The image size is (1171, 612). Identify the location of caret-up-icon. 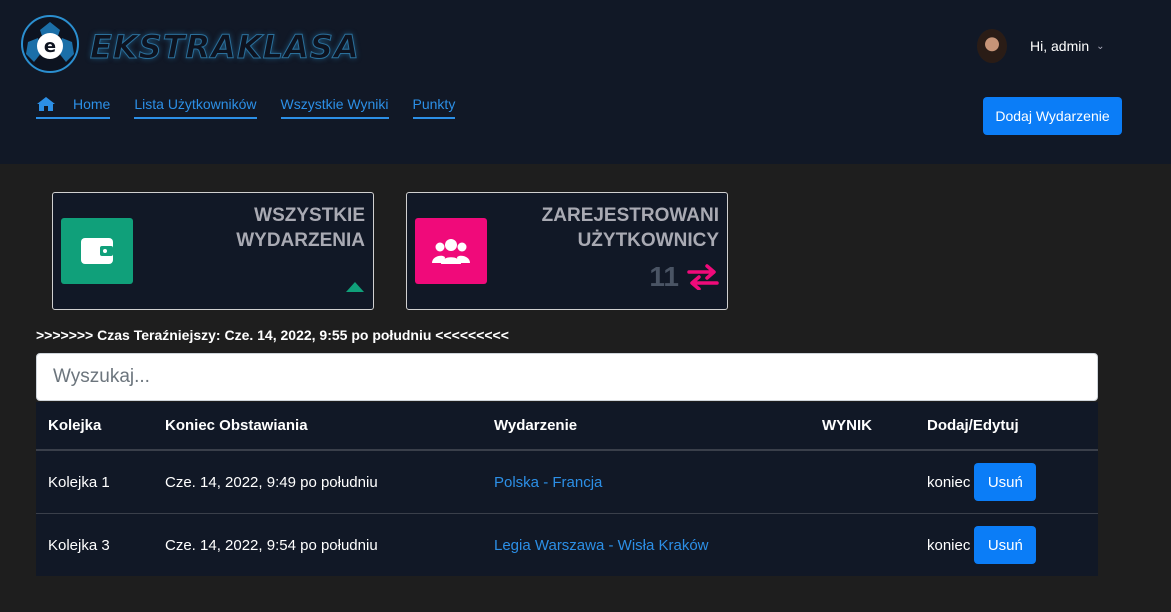
(355, 287).